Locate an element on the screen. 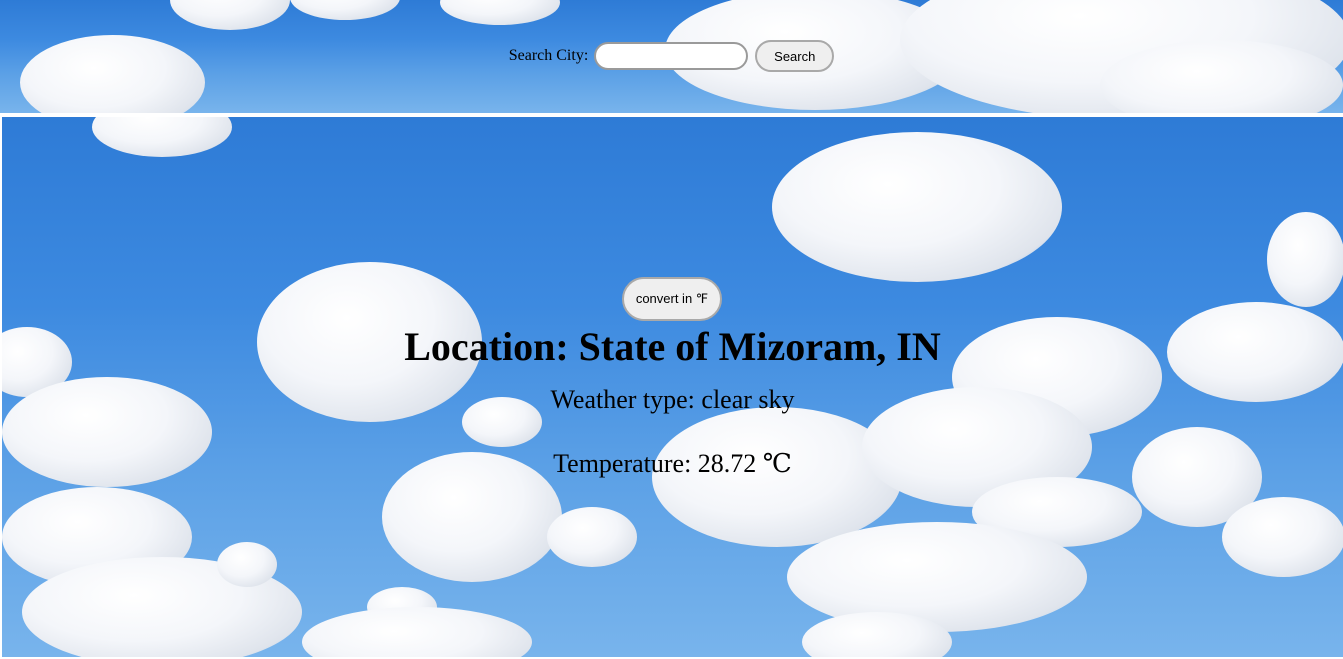  location-heading: Location: State of Mizoram, IN is located at coordinates (672, 346).